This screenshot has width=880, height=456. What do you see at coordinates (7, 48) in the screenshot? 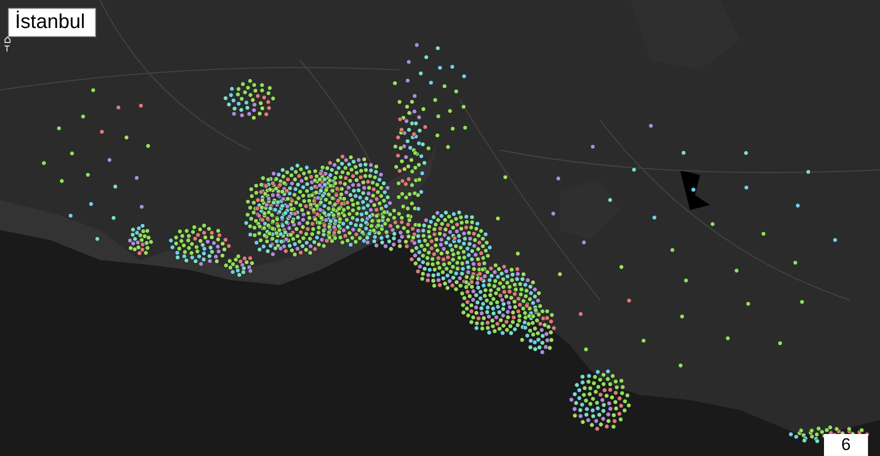
I see `text-tool-icon` at bounding box center [7, 48].